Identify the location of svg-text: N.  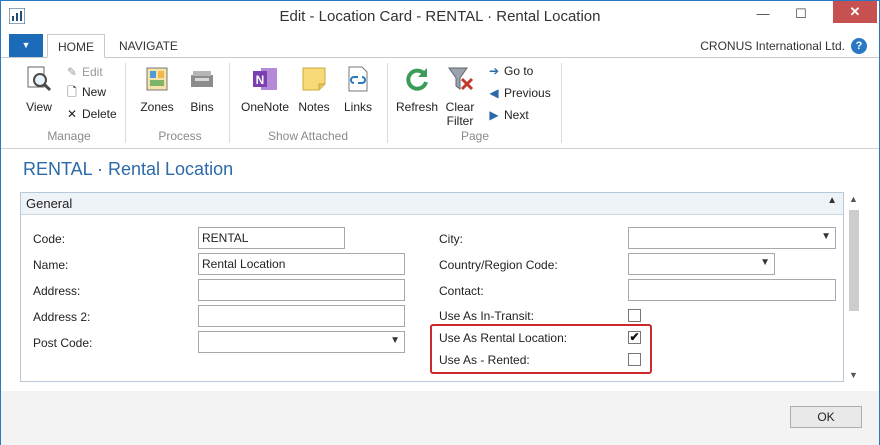
(260, 80).